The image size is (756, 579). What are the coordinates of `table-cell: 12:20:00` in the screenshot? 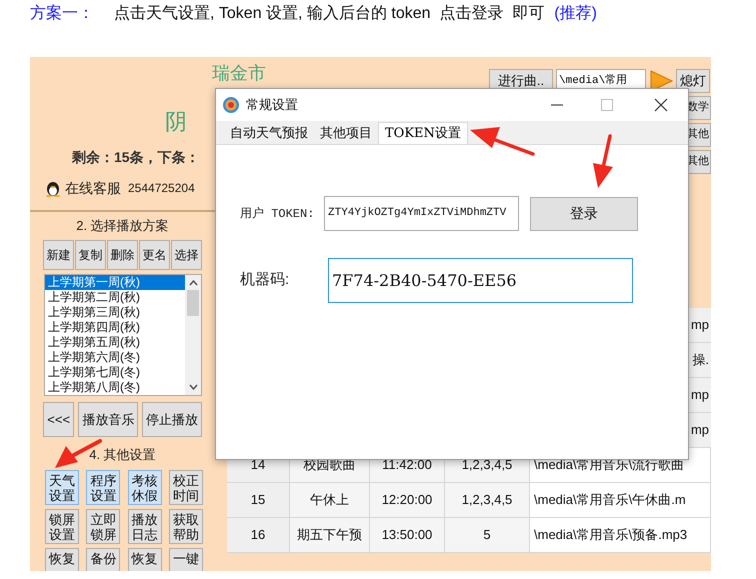 It's located at (407, 500).